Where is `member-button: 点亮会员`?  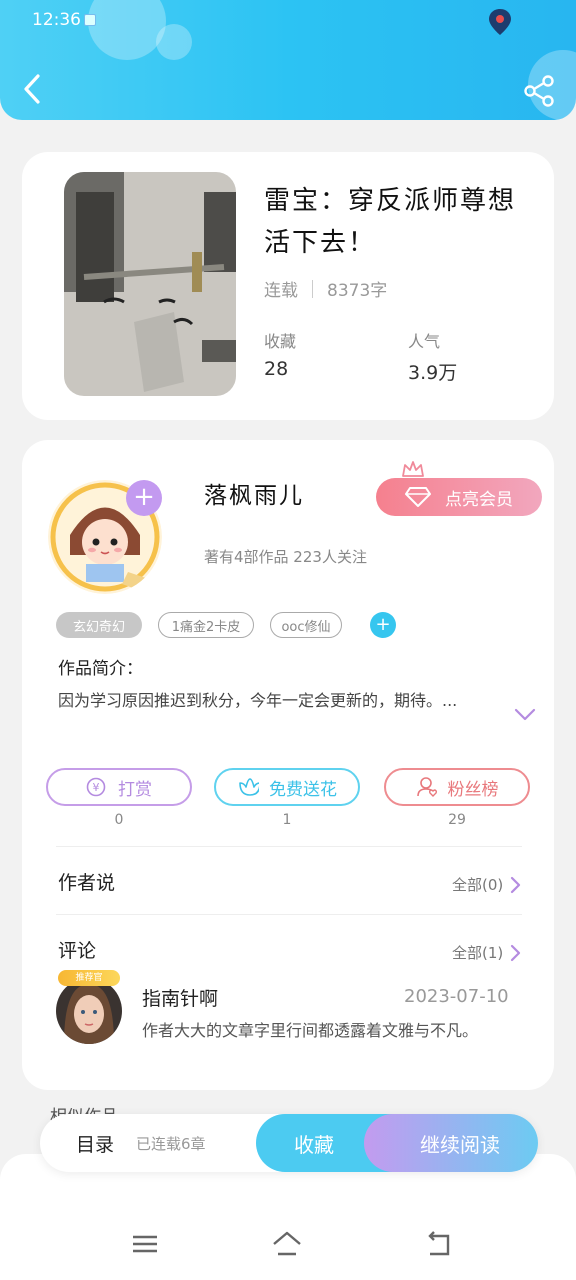
member-button: 点亮会员 is located at coordinates (459, 497).